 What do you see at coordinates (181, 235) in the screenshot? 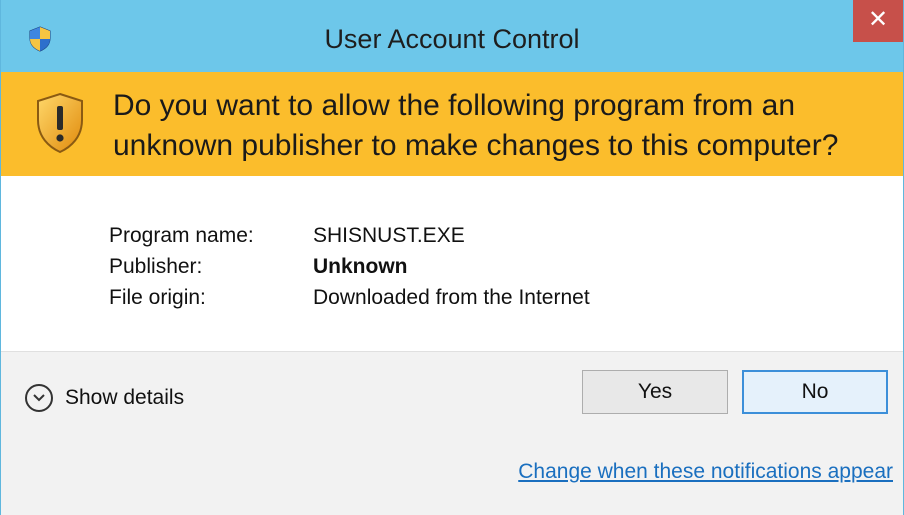
I see `detail-label: Program name:` at bounding box center [181, 235].